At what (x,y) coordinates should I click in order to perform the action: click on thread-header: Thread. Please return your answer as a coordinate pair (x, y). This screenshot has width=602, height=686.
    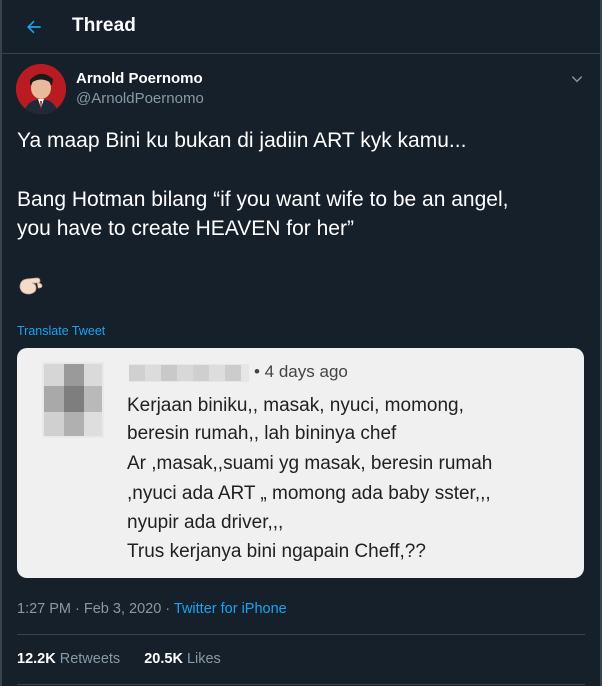
    Looking at the image, I should click on (301, 27).